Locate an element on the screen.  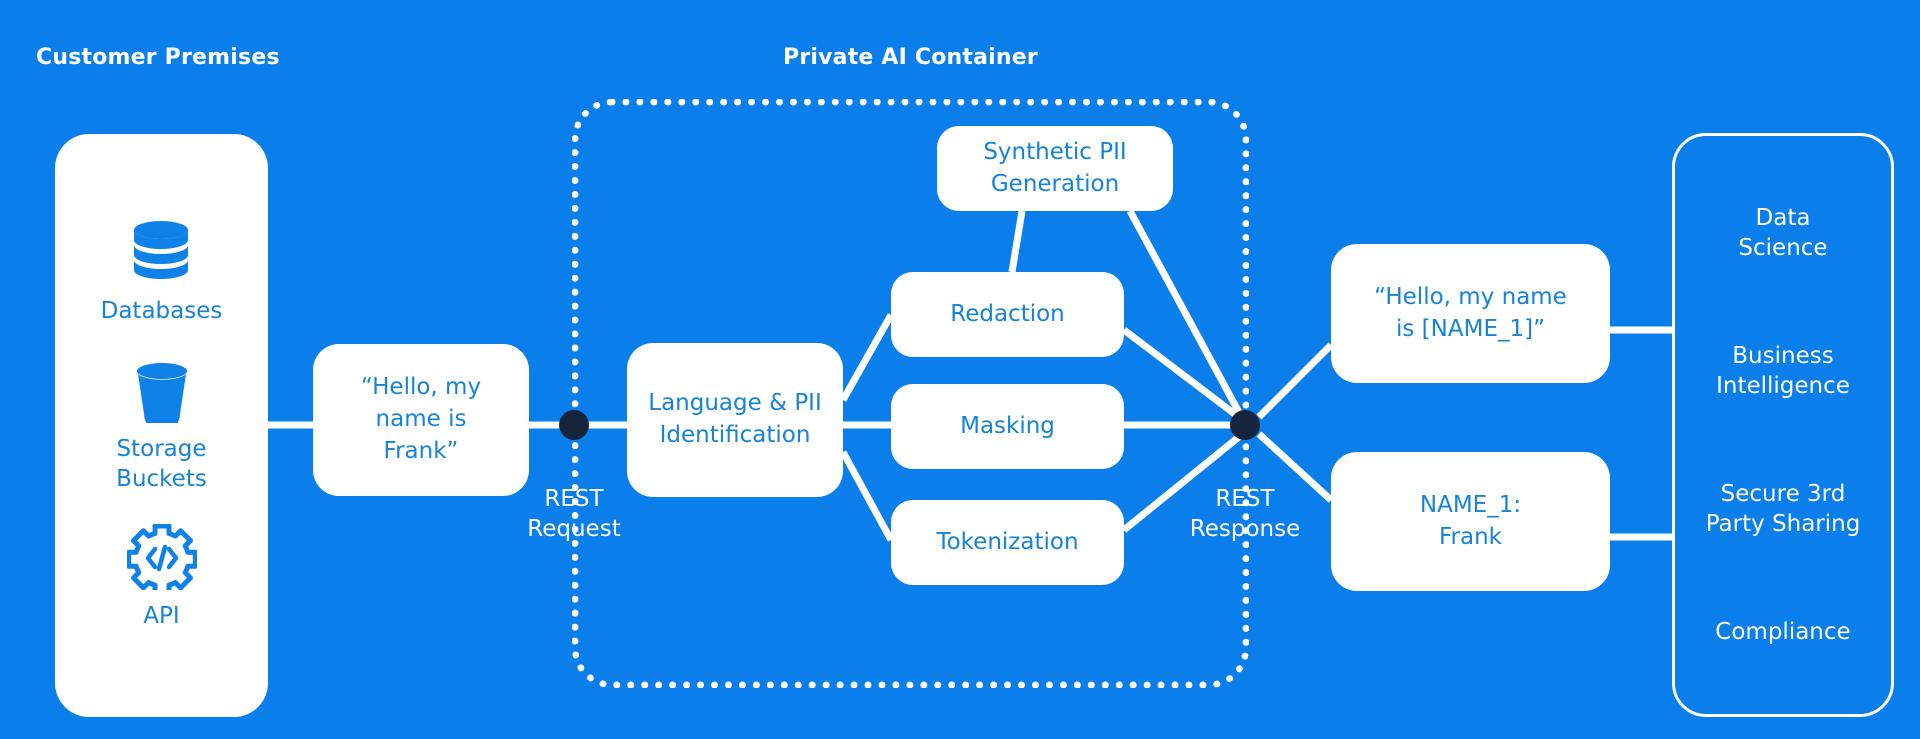
customer-premises-panel: Databases Storage Buckets API is located at coordinates (161, 425).